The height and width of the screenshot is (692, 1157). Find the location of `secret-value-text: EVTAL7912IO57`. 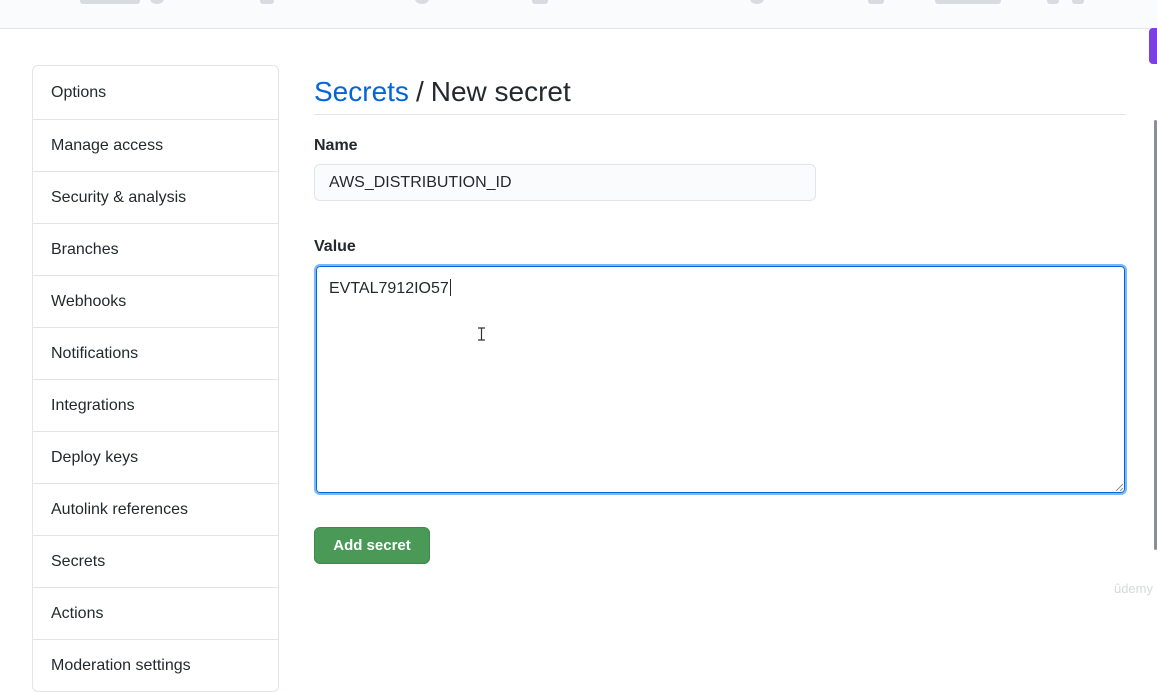

secret-value-text: EVTAL7912IO57 is located at coordinates (389, 288).